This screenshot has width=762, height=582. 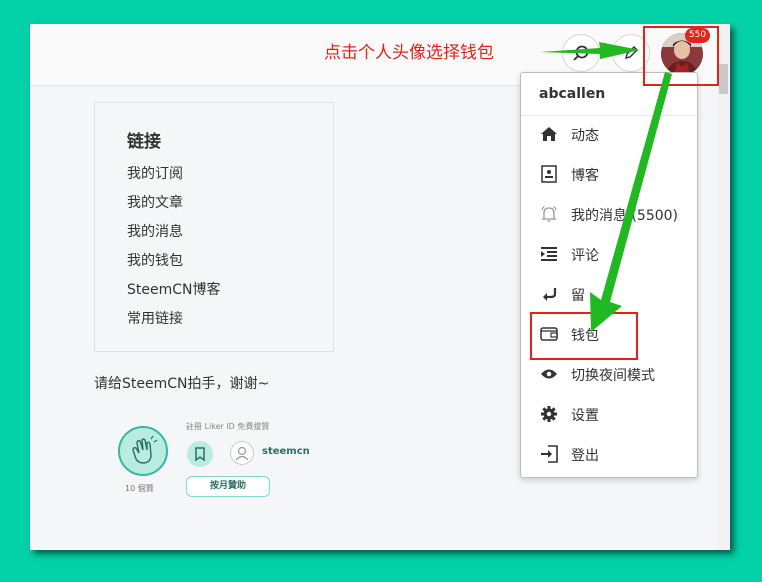 I want to click on menu-item-replies: 留, so click(x=609, y=294).